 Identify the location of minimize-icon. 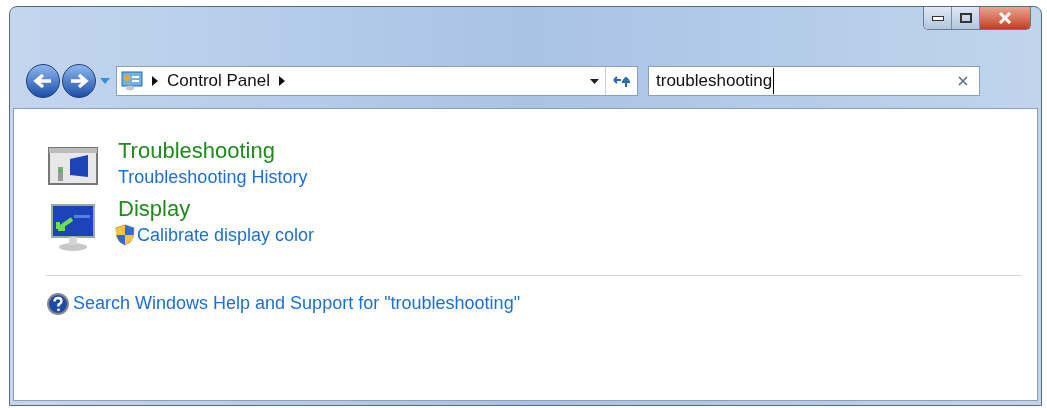
(937, 18).